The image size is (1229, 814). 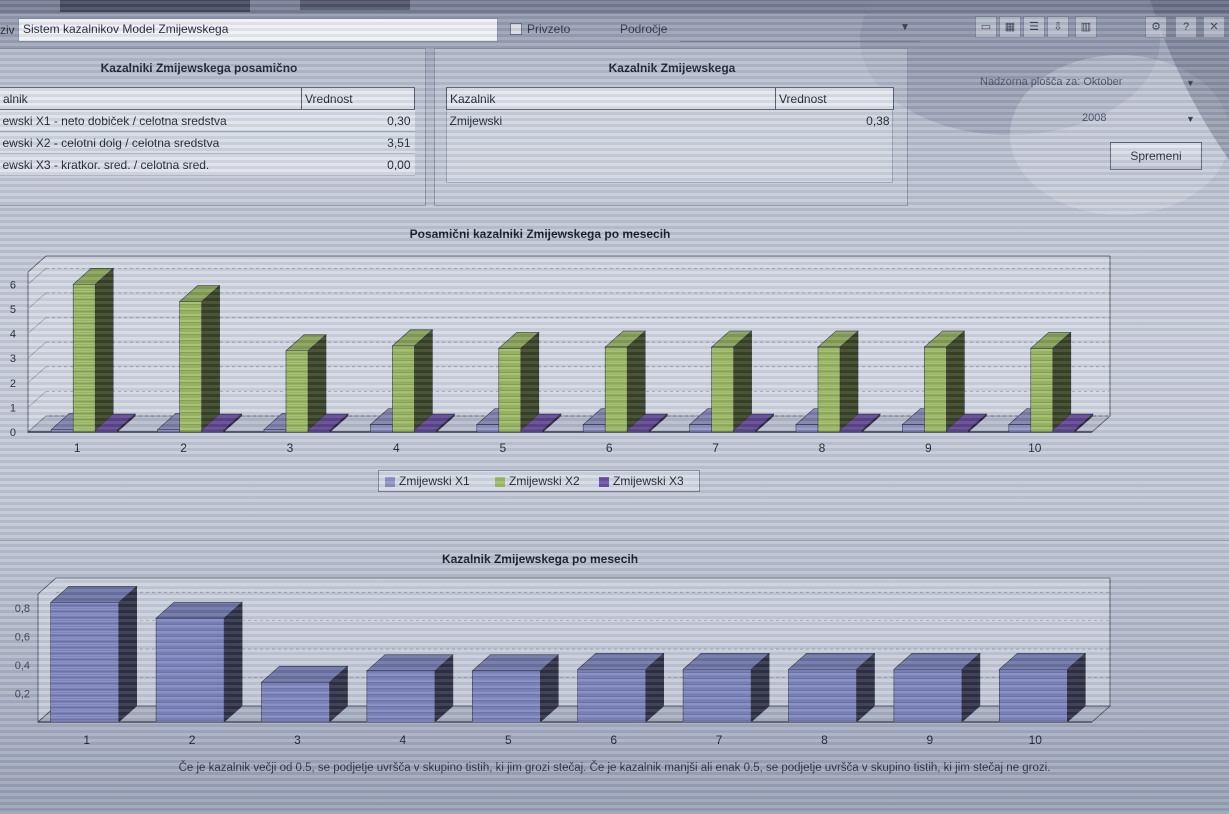 I want to click on legend-label-x3: Zmijewski X3, so click(x=648, y=481).